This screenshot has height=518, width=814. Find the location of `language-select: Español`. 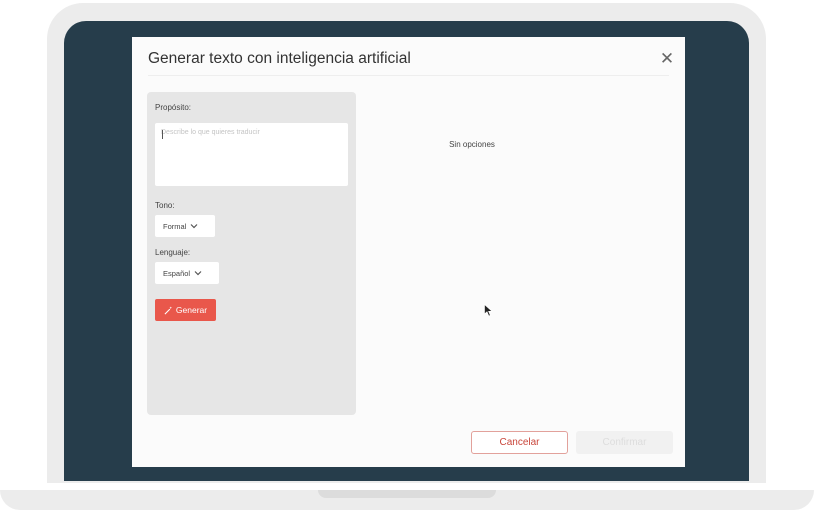

language-select: Español is located at coordinates (187, 273).